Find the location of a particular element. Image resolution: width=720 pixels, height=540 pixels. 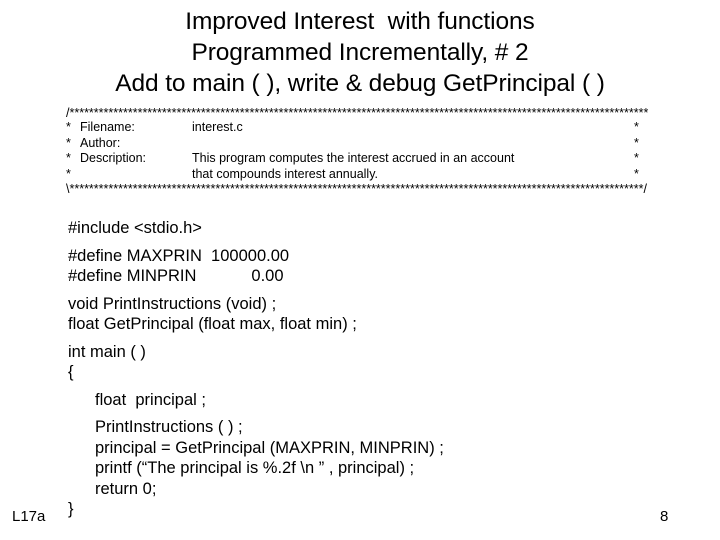

title-line-2: Programmed Incrementally, # 2 is located at coordinates (360, 52).